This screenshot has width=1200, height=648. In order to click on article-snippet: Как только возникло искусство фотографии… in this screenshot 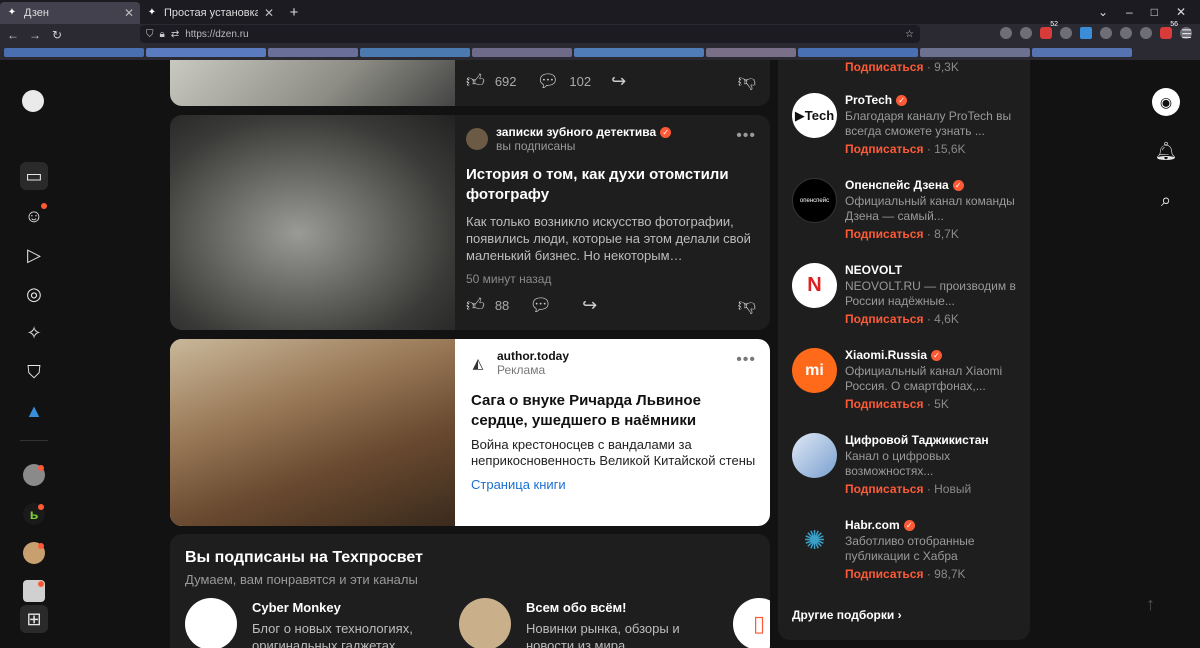, I will do `click(612, 238)`.